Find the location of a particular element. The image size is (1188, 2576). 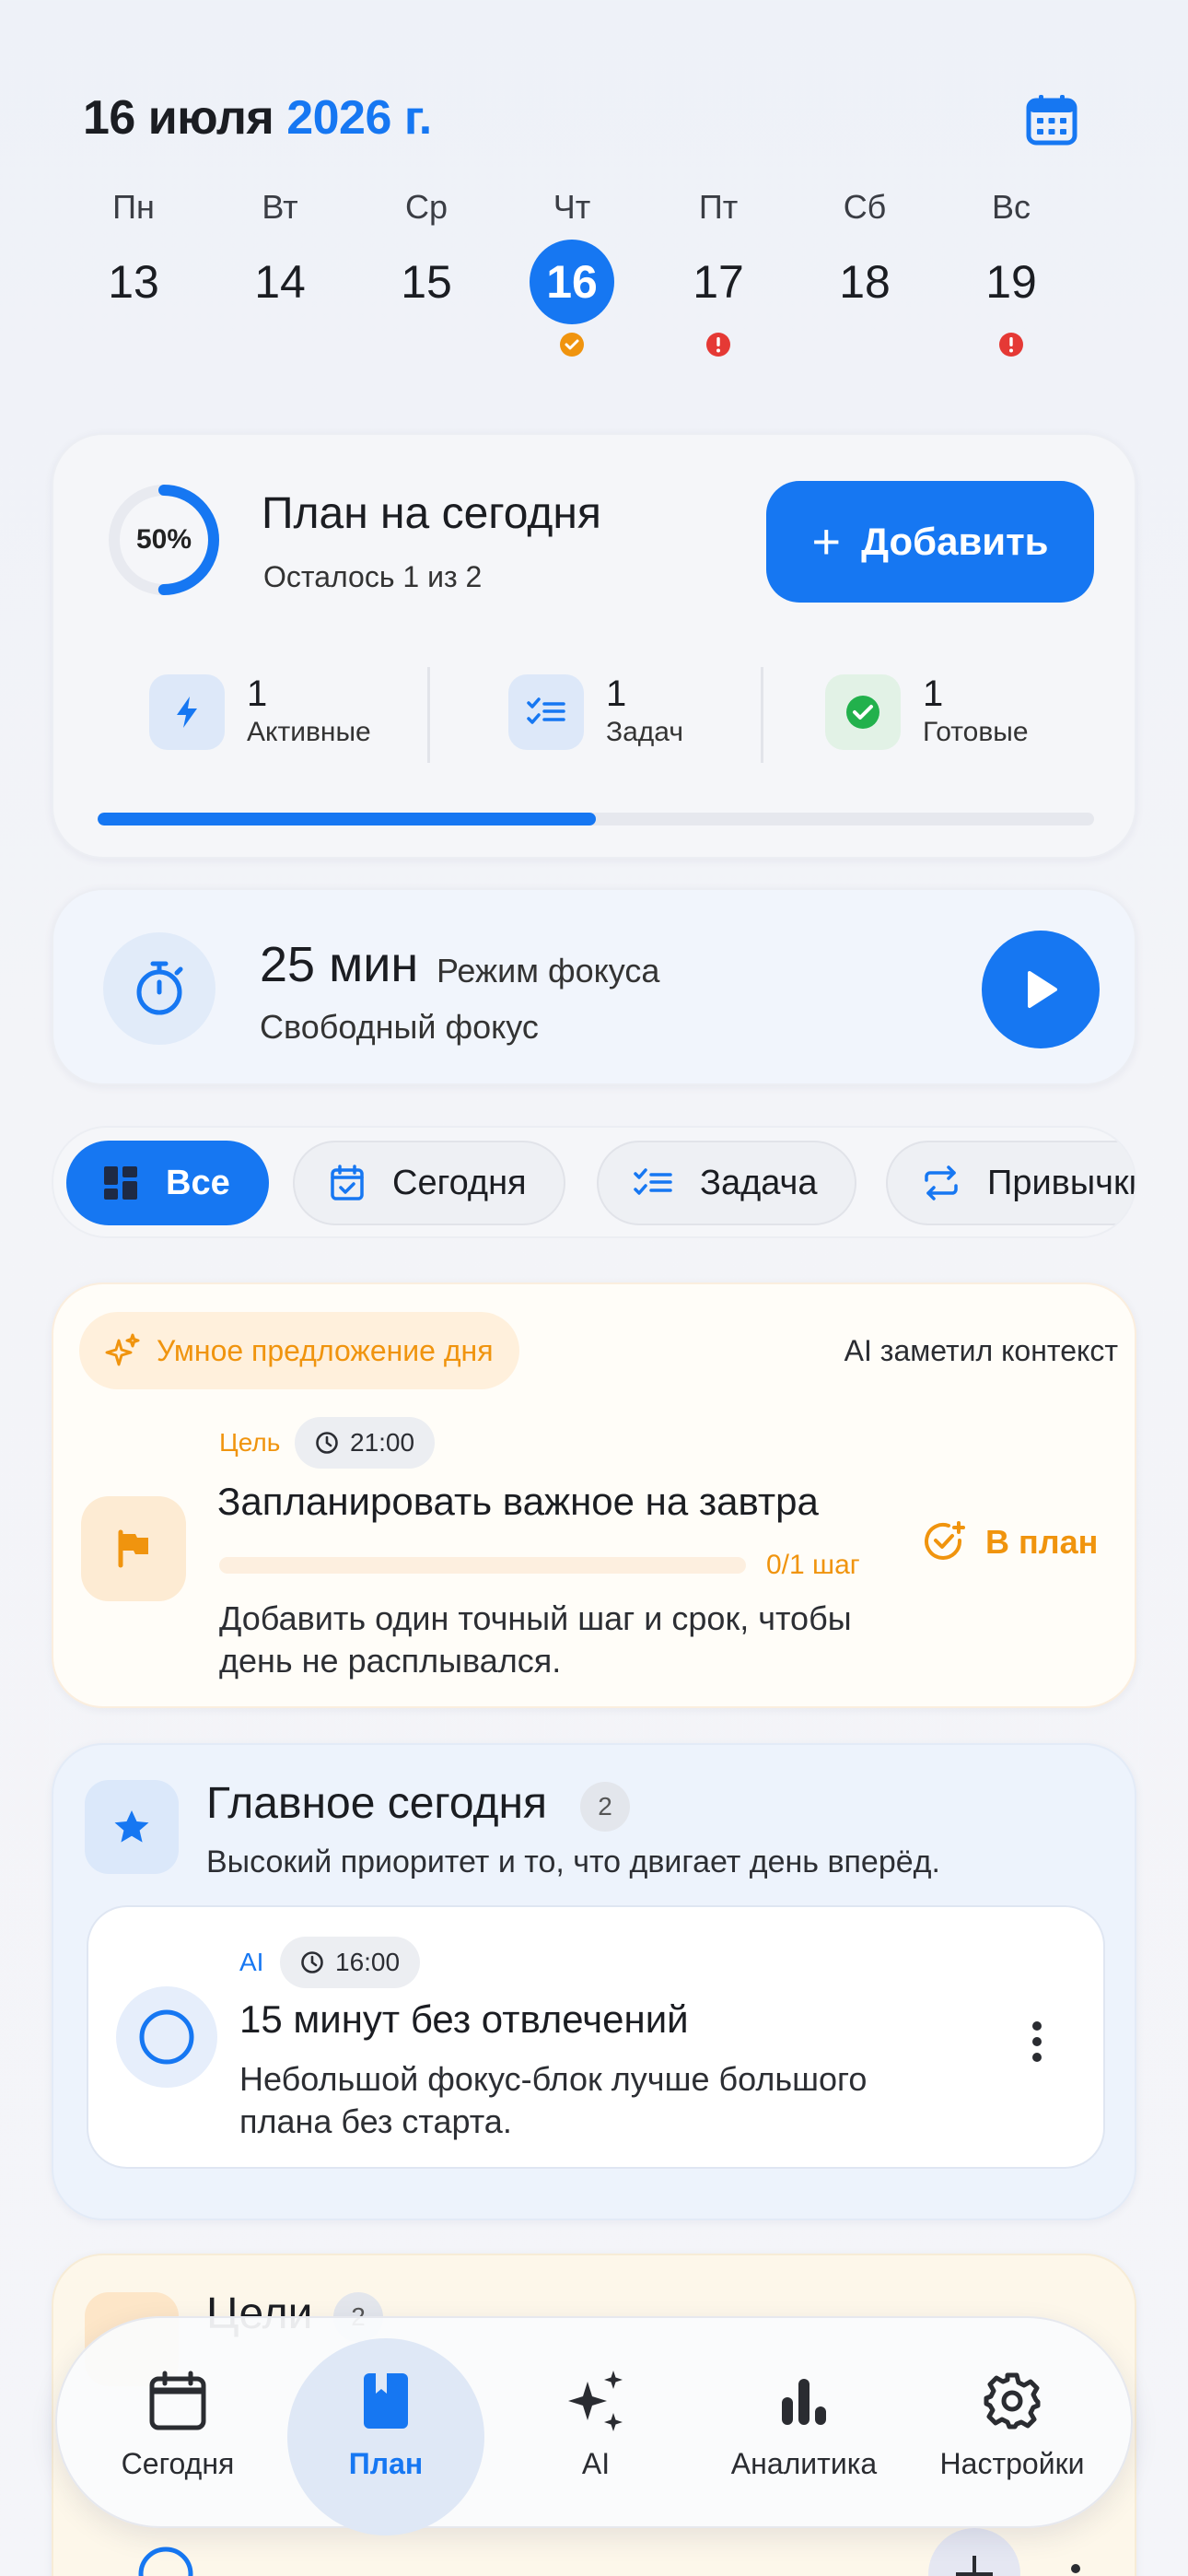

focus-type: Свободный фокус is located at coordinates (399, 1027).